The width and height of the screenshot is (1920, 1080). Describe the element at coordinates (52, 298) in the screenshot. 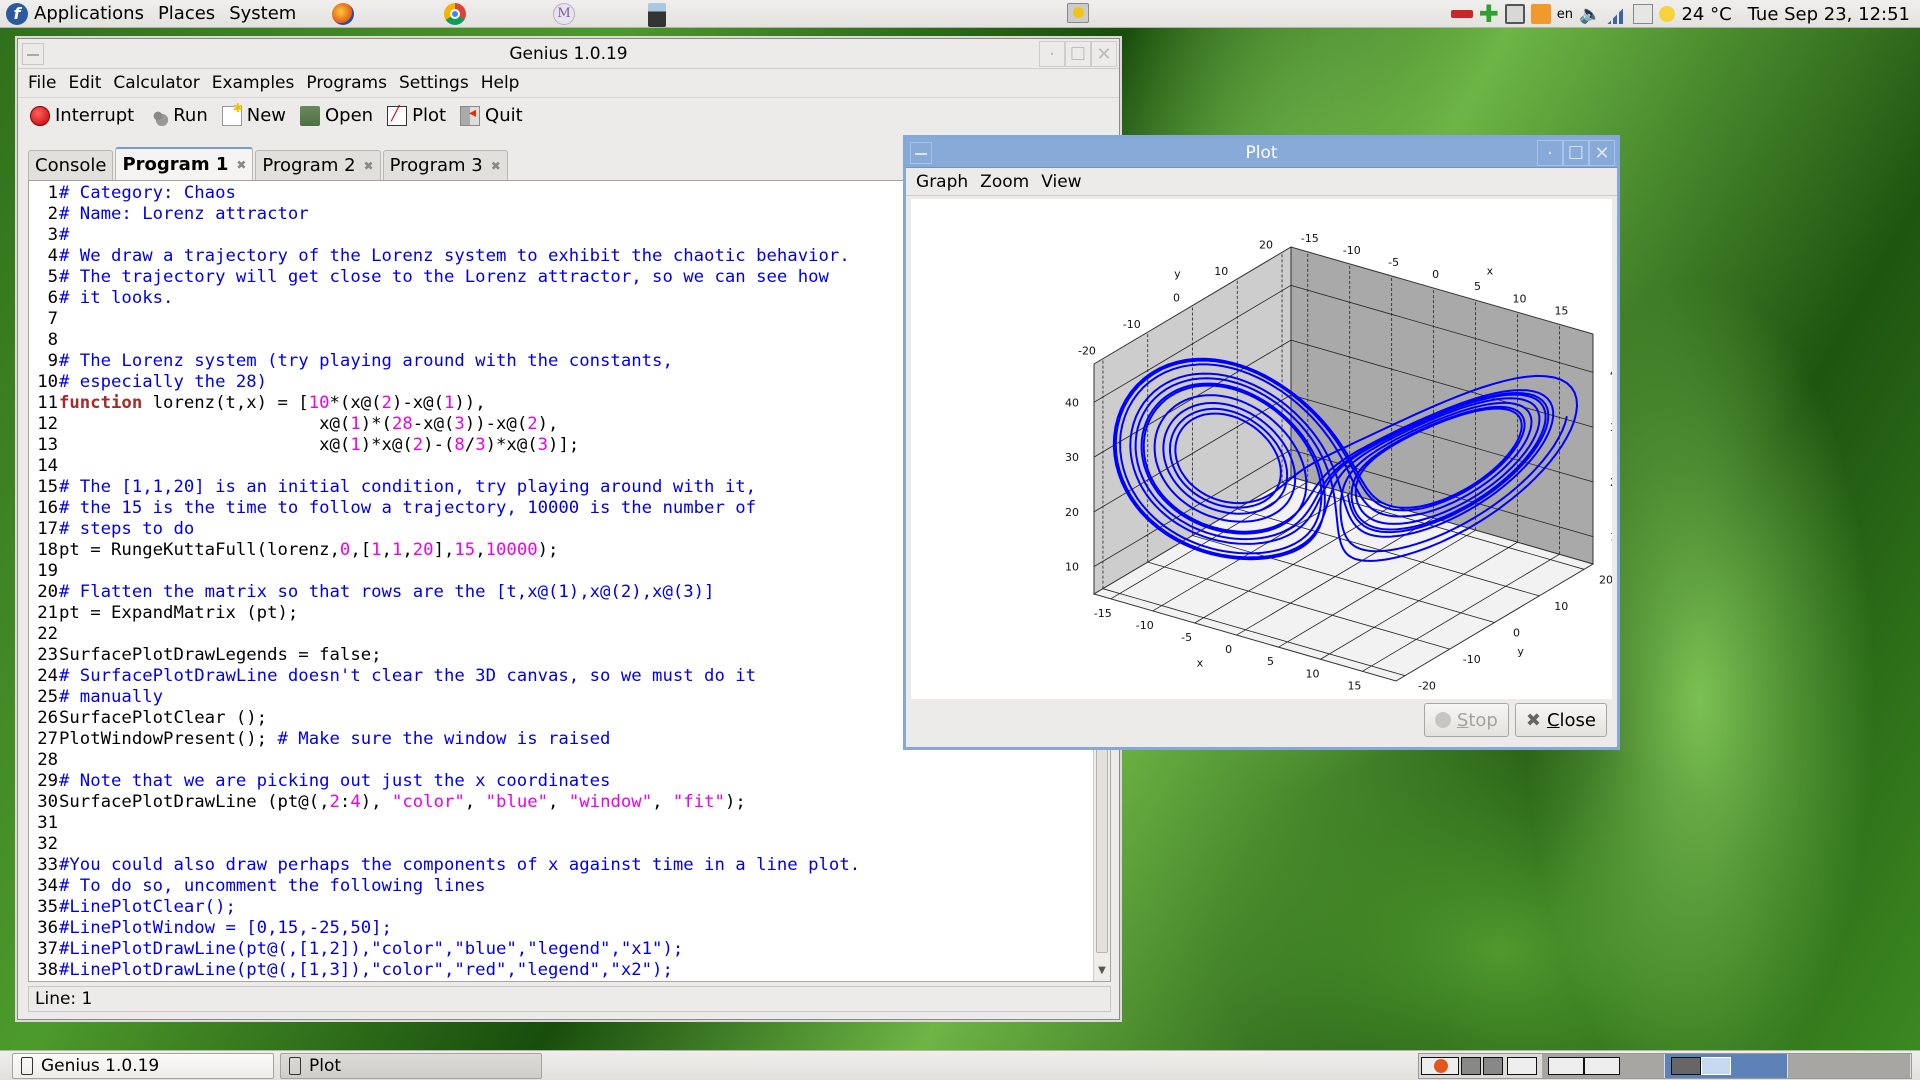

I see `line-number: 6` at that location.